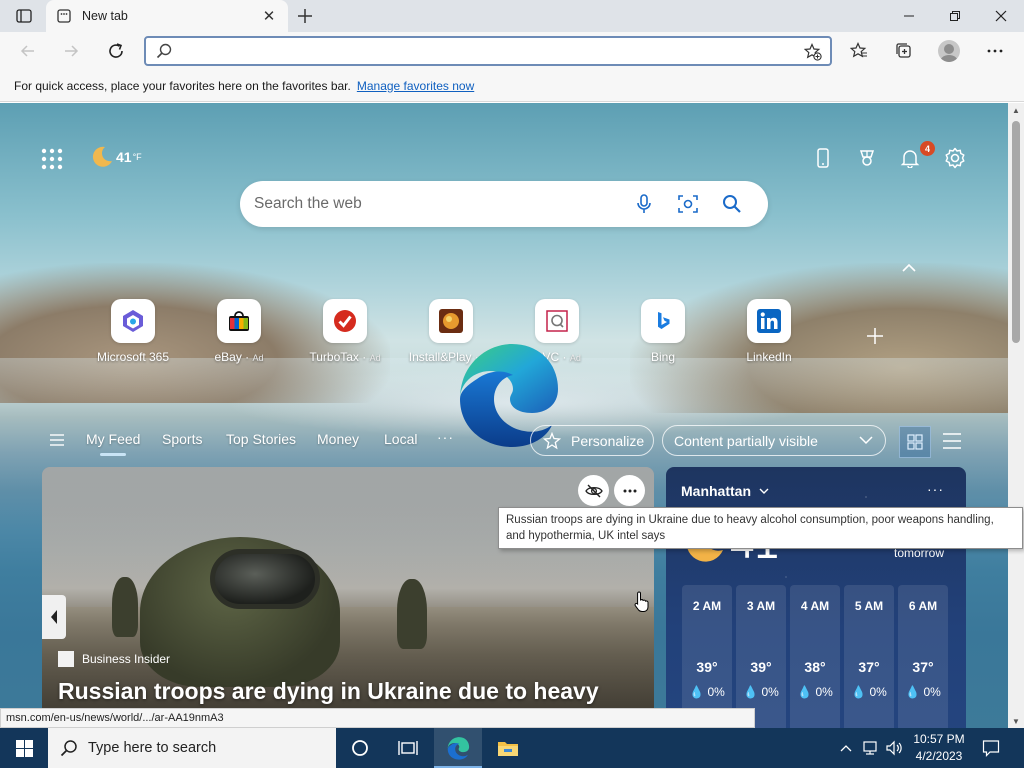  I want to click on close-window-button, so click(1001, 16).